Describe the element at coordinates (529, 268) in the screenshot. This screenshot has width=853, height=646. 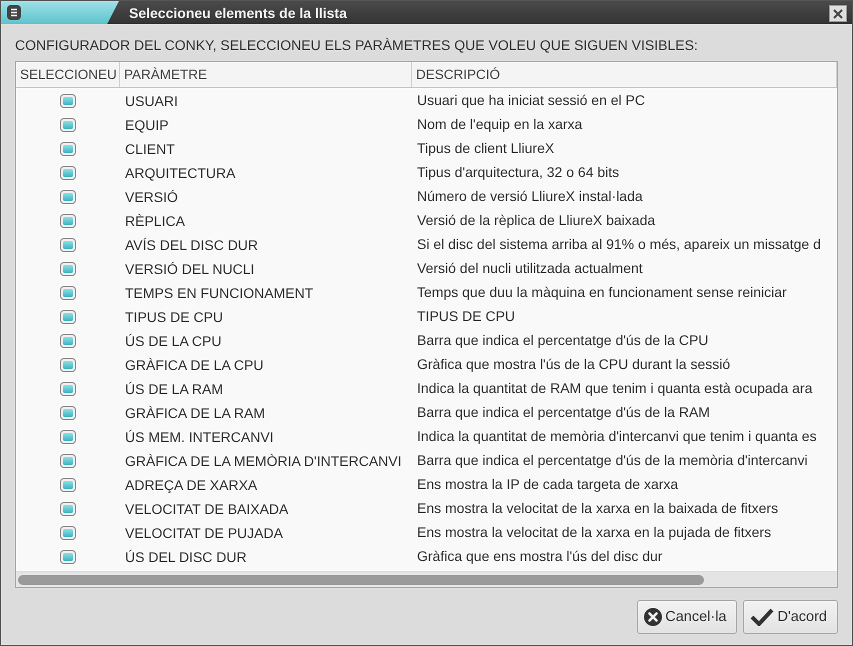
I see `description-cell-text: Versió del nucli utilitzada actualment` at that location.